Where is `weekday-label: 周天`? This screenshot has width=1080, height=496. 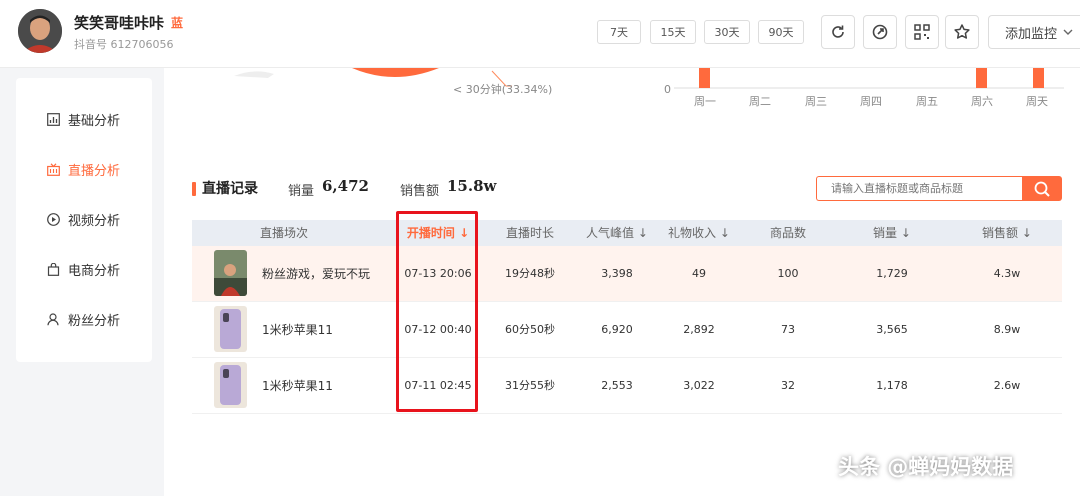
weekday-label: 周天 is located at coordinates (1037, 101).